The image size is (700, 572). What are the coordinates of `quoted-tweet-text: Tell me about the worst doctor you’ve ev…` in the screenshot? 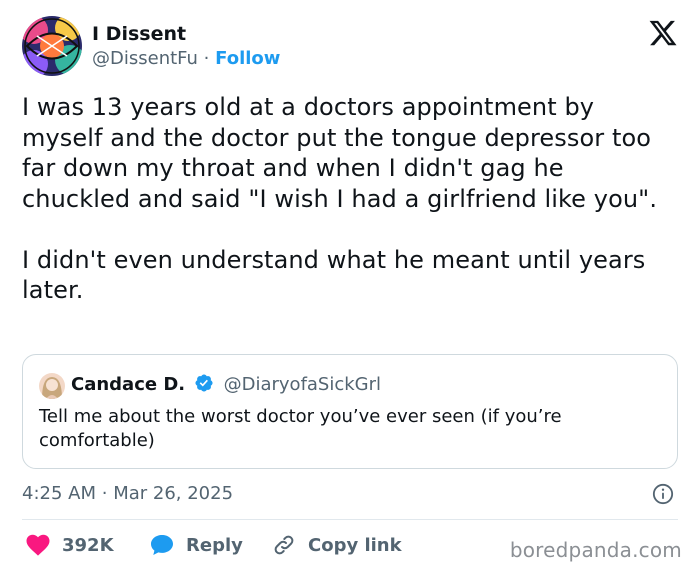 It's located at (300, 428).